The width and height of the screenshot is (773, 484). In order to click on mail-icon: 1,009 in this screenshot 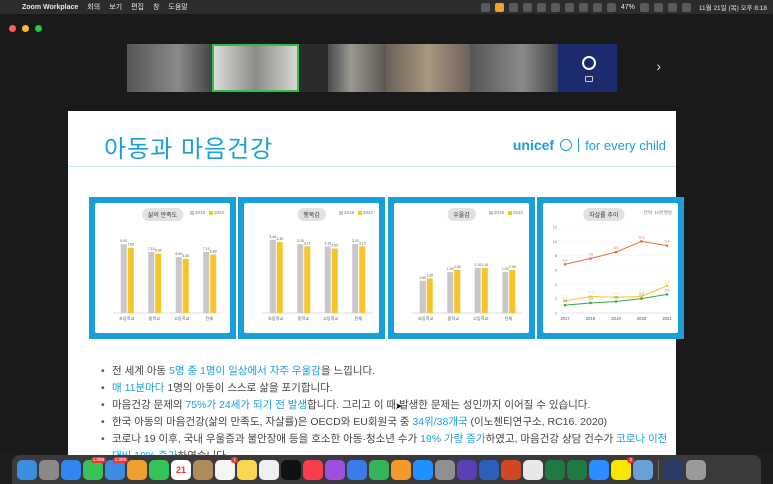, I will do `click(116, 468)`.